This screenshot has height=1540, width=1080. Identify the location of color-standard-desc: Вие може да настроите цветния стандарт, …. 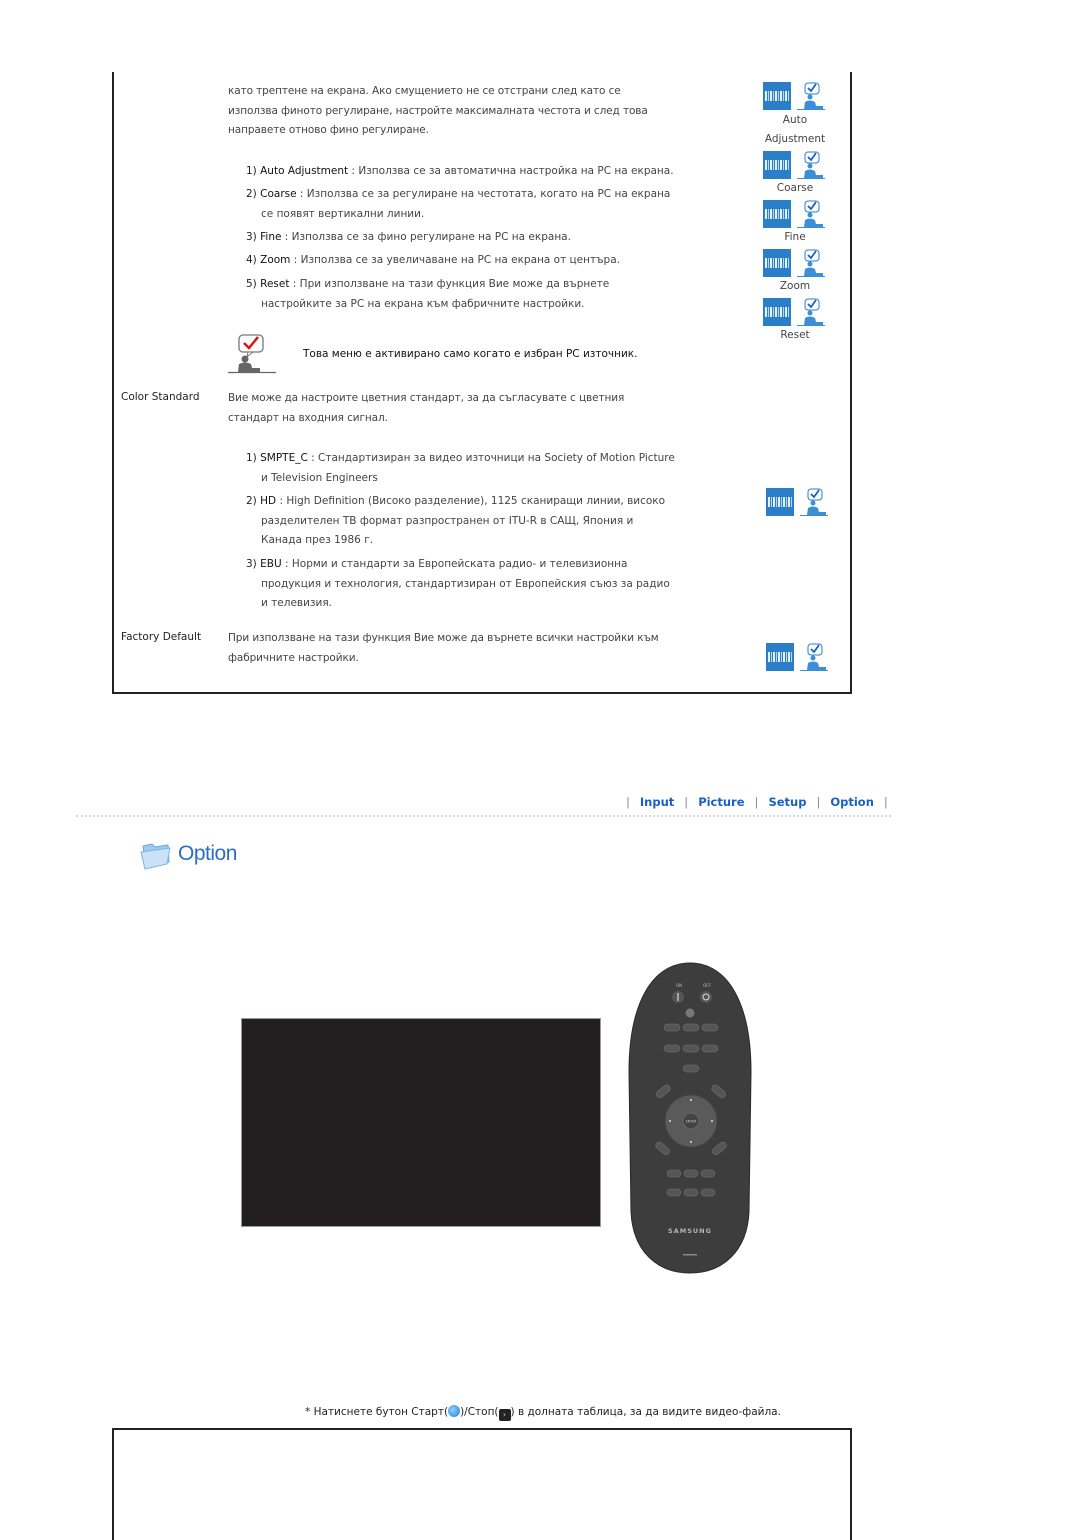
(426, 408).